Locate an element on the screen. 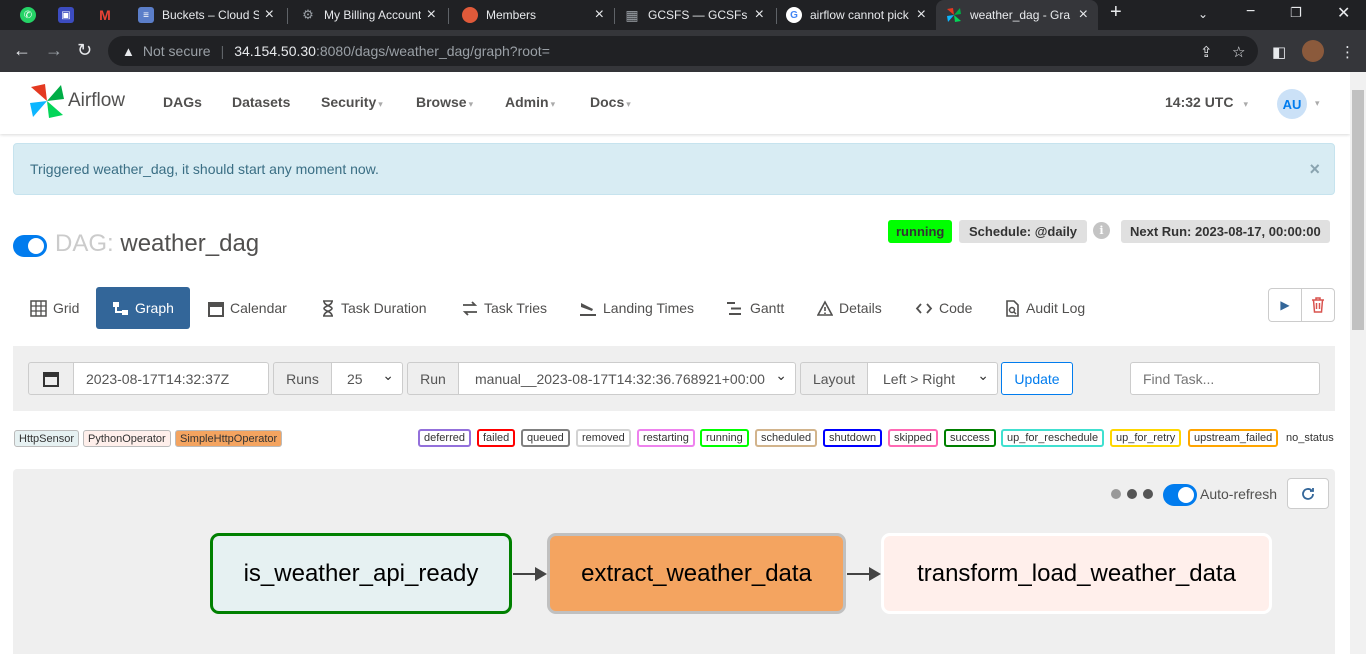 The height and width of the screenshot is (654, 1366). tab-label: Gantt is located at coordinates (767, 308).